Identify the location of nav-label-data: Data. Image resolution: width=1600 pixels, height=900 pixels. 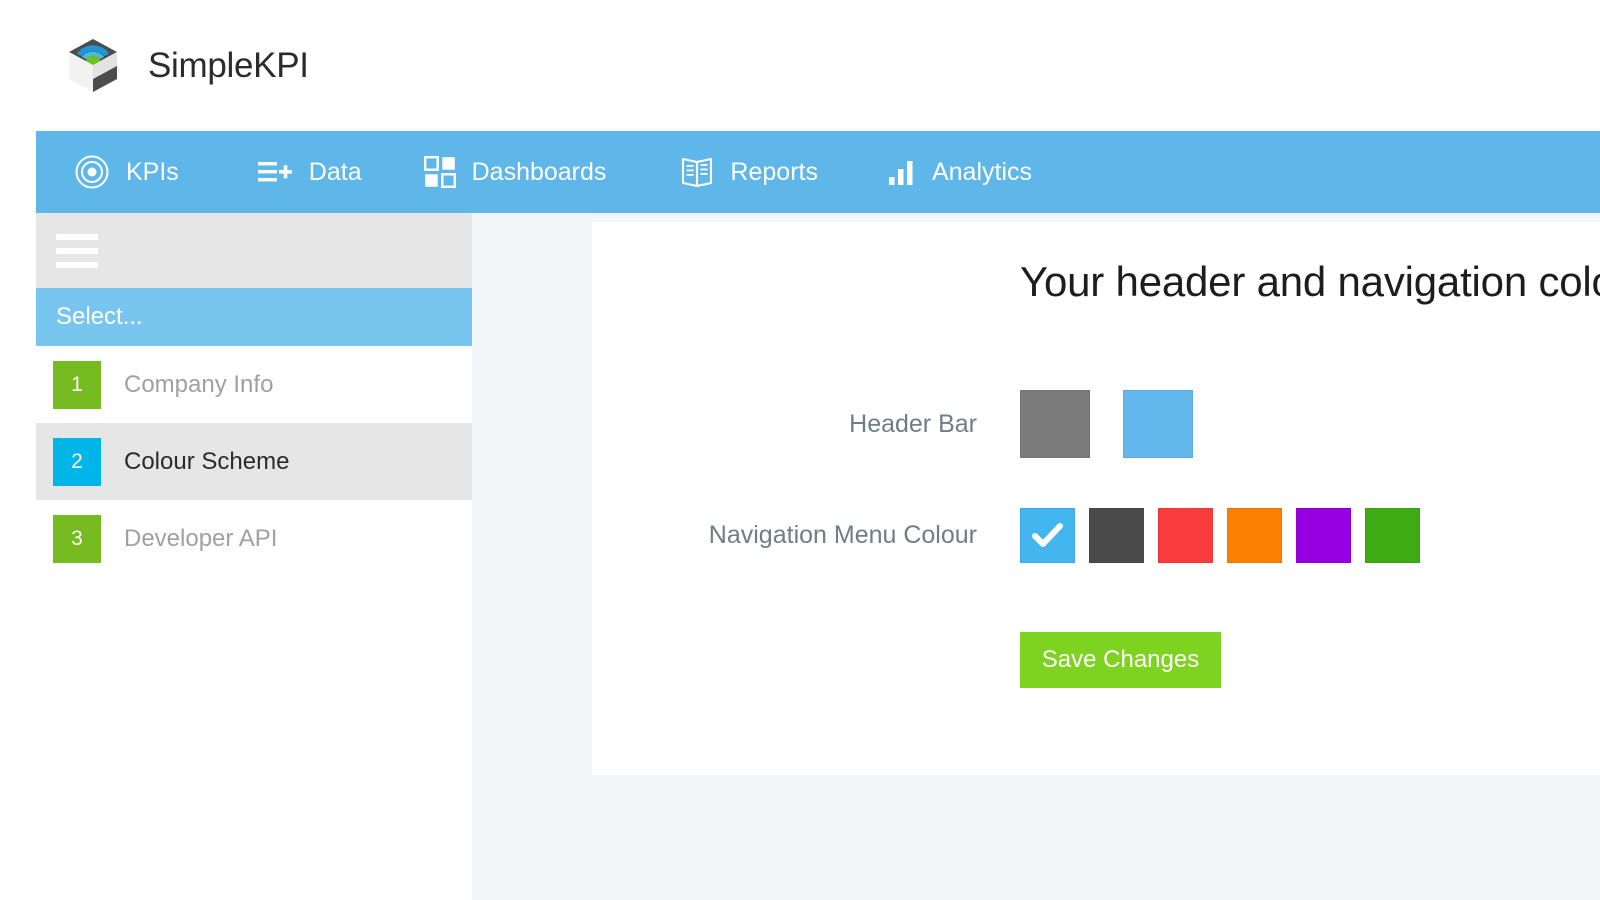
(335, 171).